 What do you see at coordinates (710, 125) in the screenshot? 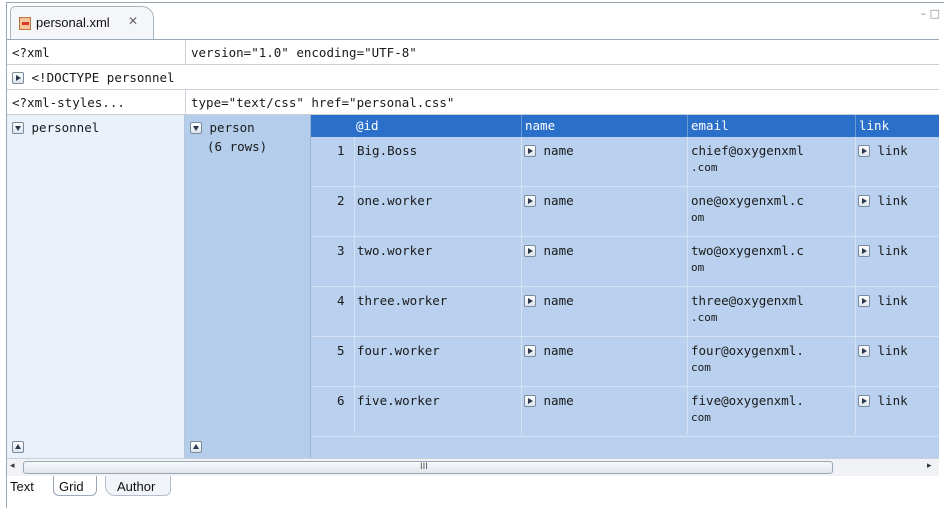
I see `column-header-email: email` at bounding box center [710, 125].